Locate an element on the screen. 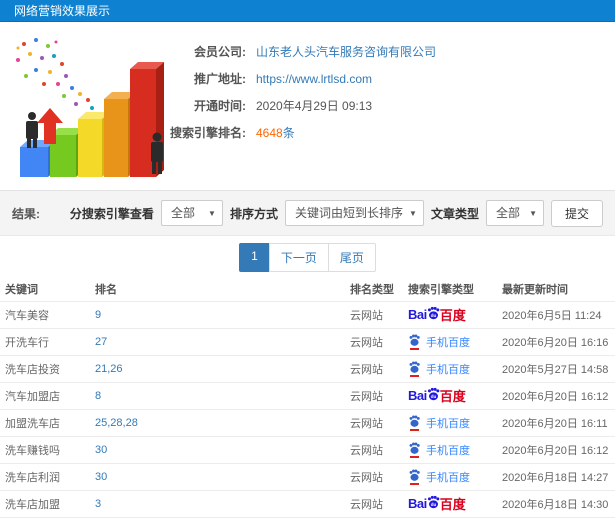 The height and width of the screenshot is (520, 615). sort-select: 关键词由短到长排序 ▼ is located at coordinates (354, 213).